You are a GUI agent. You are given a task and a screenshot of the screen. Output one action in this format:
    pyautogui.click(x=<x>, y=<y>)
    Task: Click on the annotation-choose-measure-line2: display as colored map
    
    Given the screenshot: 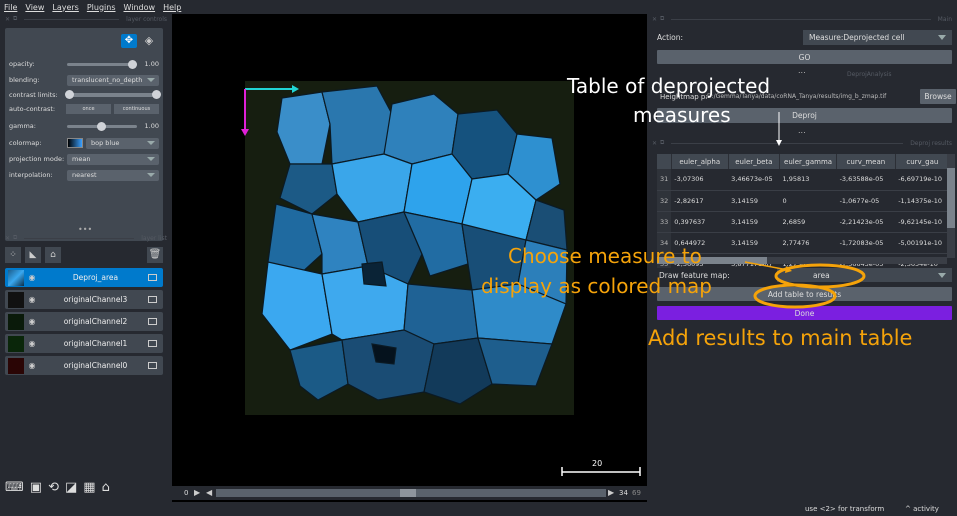 What is the action you would take?
    pyautogui.click(x=597, y=286)
    